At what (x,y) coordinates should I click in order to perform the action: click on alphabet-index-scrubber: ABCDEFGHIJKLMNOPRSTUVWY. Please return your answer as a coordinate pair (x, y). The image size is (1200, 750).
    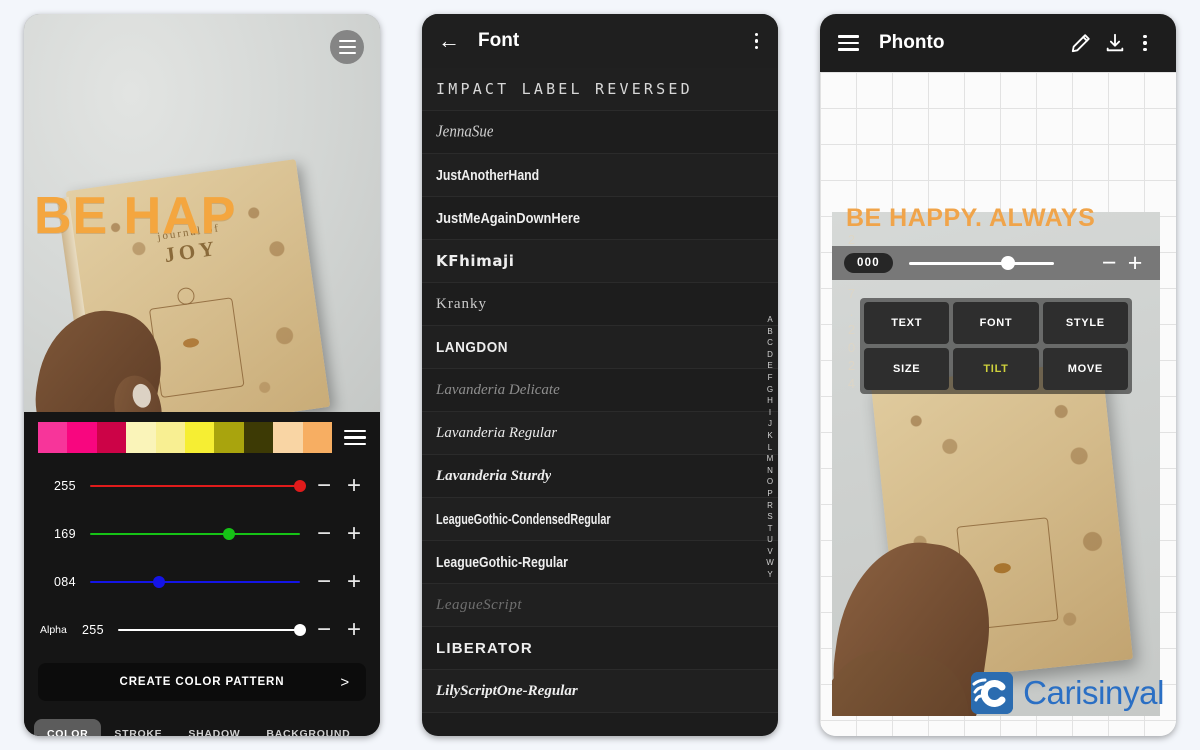
    Looking at the image, I should click on (770, 447).